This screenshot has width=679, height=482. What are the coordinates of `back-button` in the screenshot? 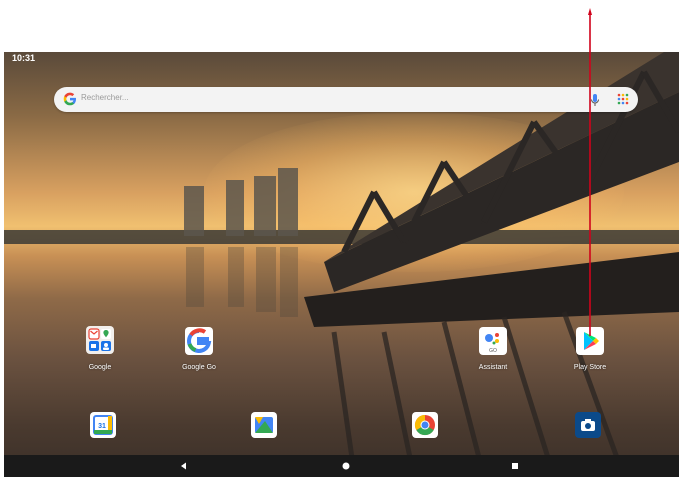 It's located at (183, 466).